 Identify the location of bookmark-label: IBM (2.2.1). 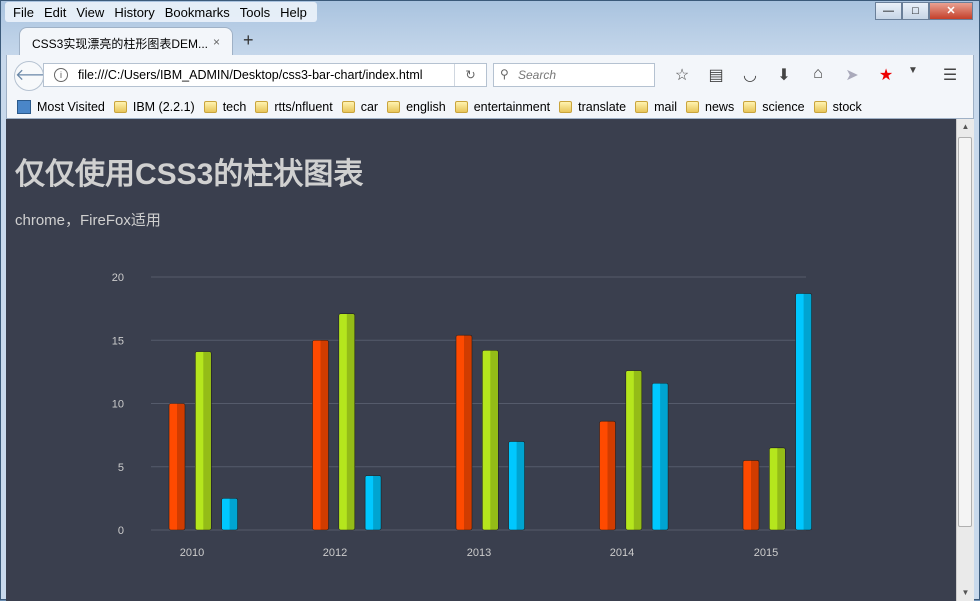
(163, 106).